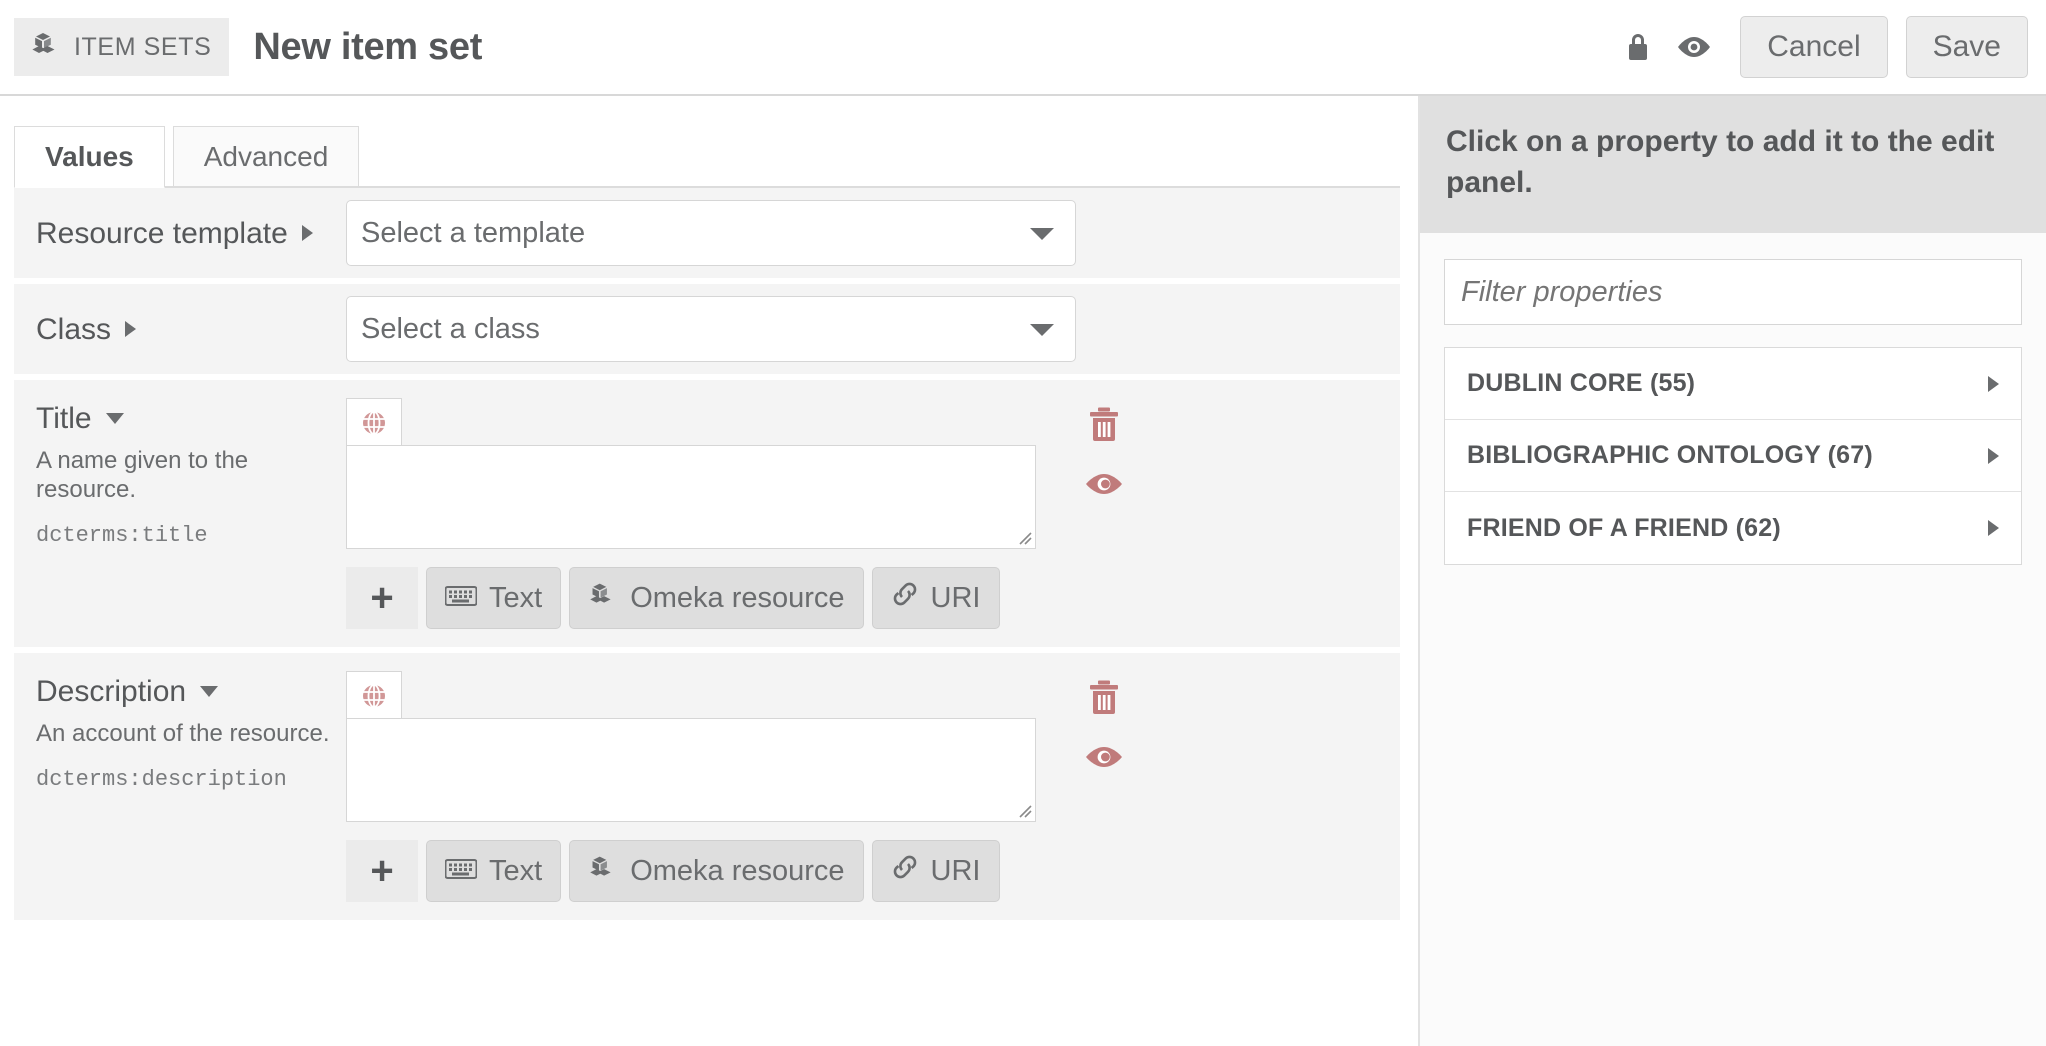 This screenshot has height=1046, width=2046. I want to click on field-label-resource-template: Resource template, so click(180, 233).